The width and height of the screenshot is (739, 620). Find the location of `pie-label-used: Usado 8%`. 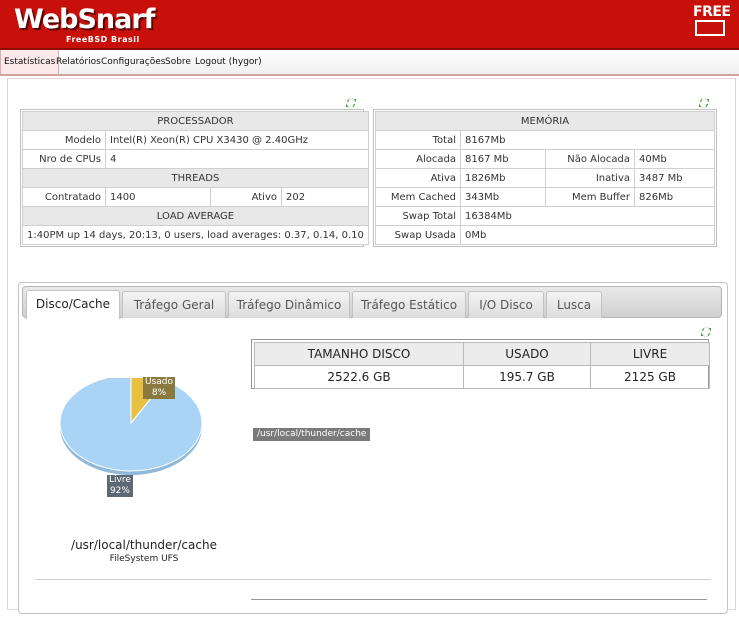

pie-label-used: Usado 8% is located at coordinates (159, 388).